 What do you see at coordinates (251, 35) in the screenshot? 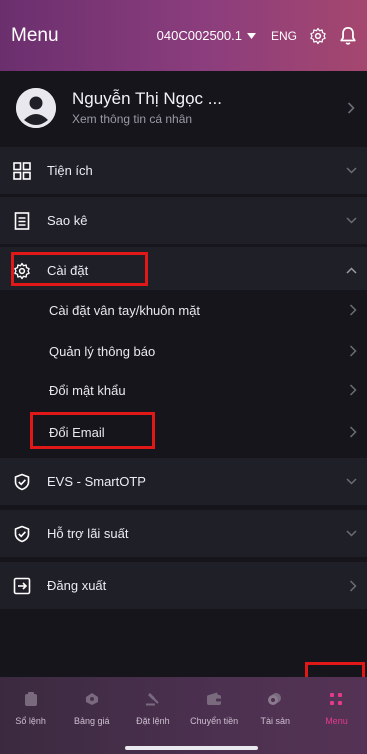
I see `caret-down-icon` at bounding box center [251, 35].